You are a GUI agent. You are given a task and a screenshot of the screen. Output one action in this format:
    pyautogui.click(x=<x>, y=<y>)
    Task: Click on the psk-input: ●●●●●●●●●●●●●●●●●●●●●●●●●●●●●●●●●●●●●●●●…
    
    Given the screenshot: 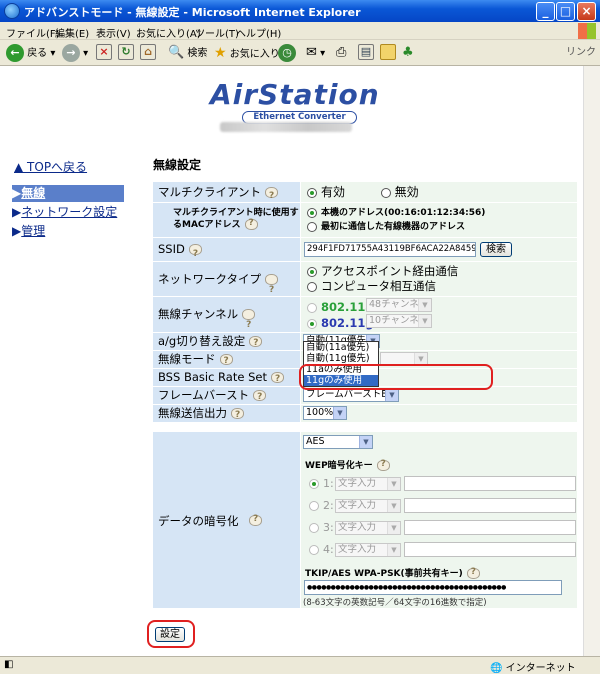 What is the action you would take?
    pyautogui.click(x=433, y=587)
    